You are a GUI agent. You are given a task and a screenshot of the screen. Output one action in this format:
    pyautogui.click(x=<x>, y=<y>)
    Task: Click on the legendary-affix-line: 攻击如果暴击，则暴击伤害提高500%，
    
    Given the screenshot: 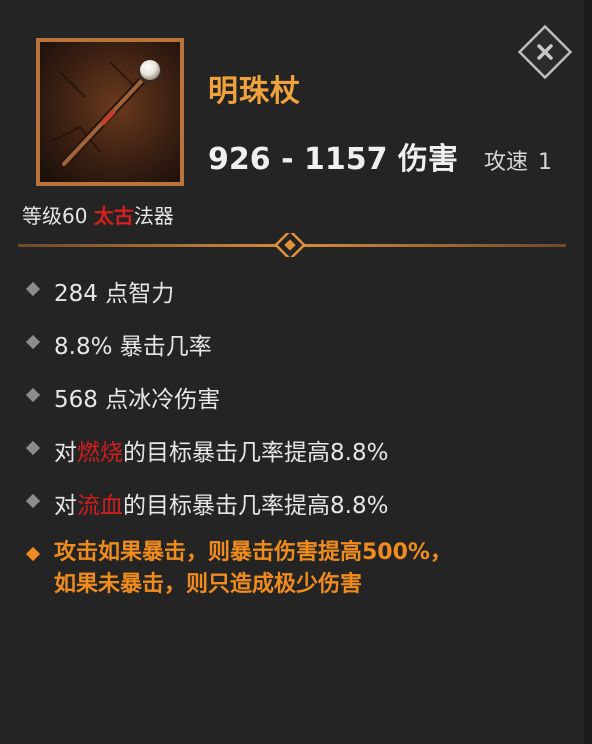 What is the action you would take?
    pyautogui.click(x=253, y=552)
    